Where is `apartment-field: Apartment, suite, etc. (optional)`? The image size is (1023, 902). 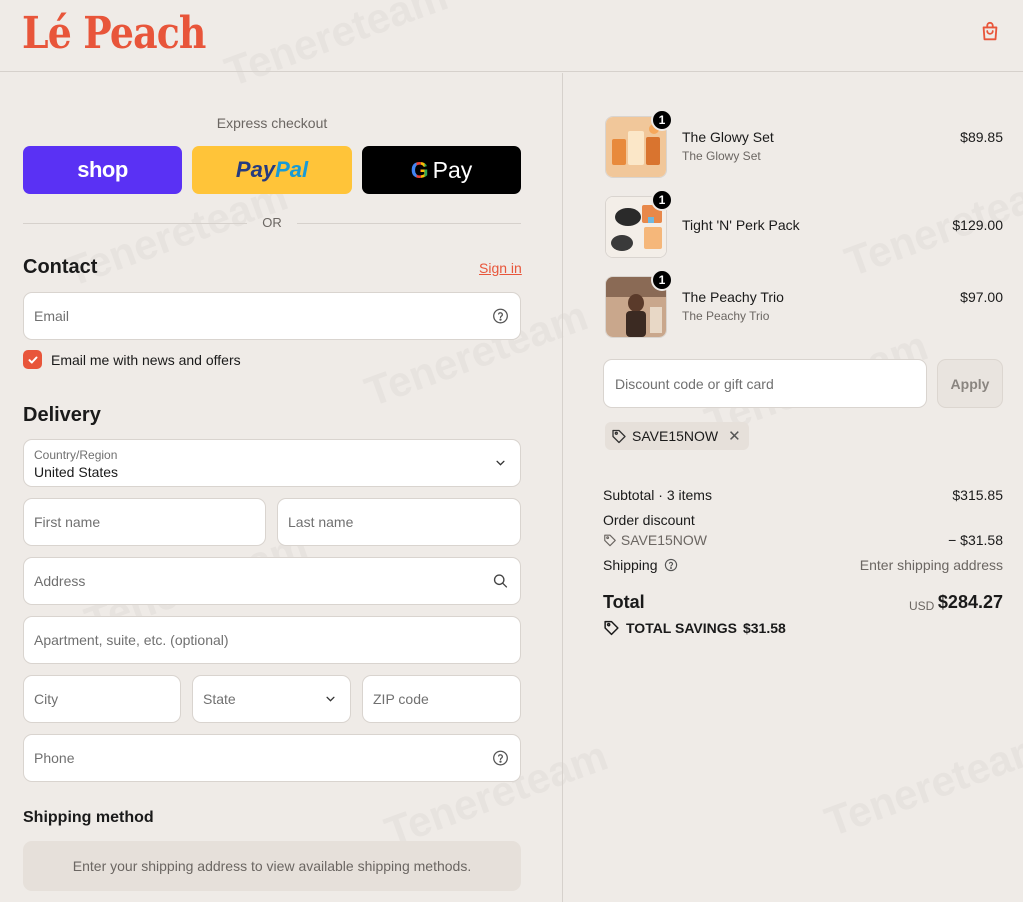 apartment-field: Apartment, suite, etc. (optional) is located at coordinates (272, 640).